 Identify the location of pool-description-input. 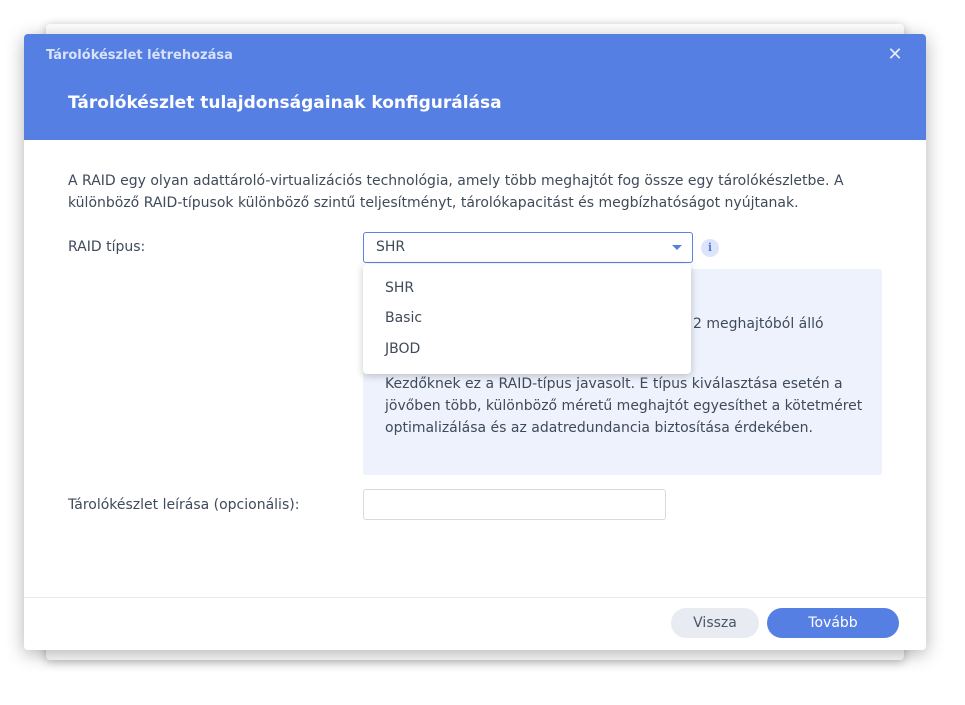
(514, 504).